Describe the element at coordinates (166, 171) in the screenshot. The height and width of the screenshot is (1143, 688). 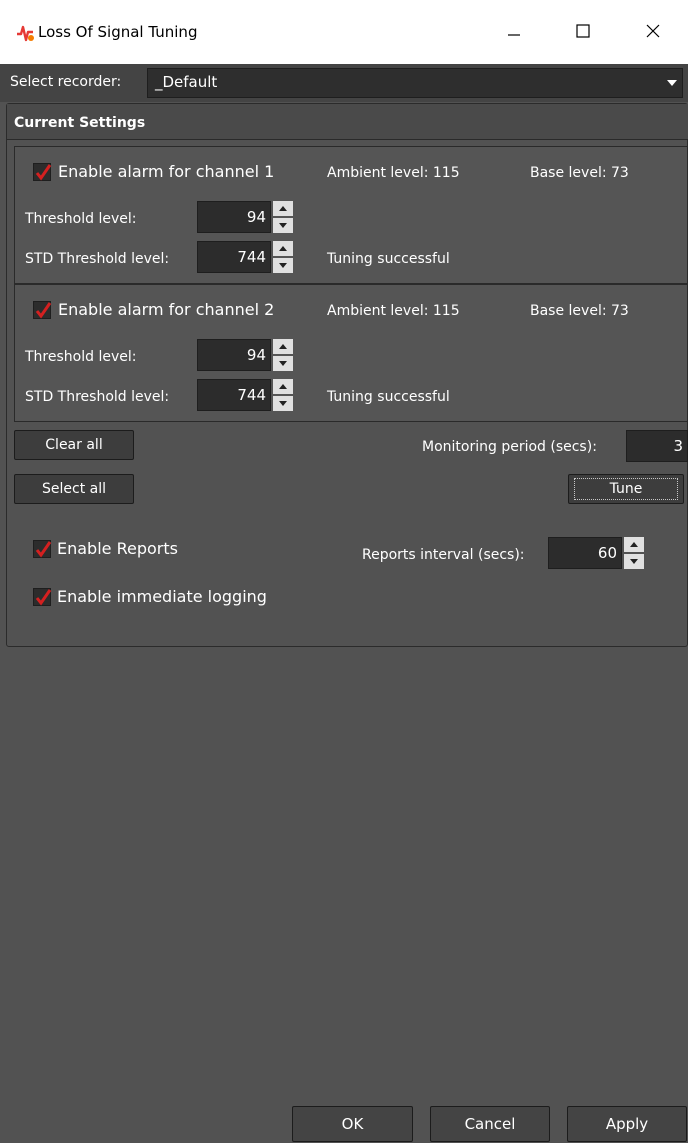
I see `channel-1-enable-label: Enable alarm for channel 1` at that location.